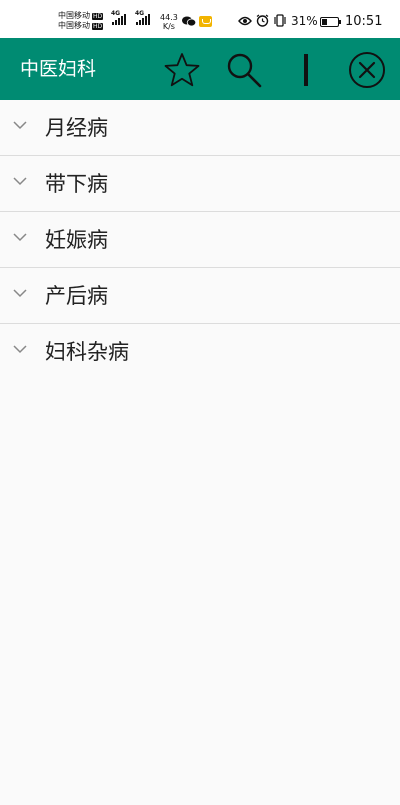 Image resolution: width=400 pixels, height=805 pixels. I want to click on star-icon, so click(182, 70).